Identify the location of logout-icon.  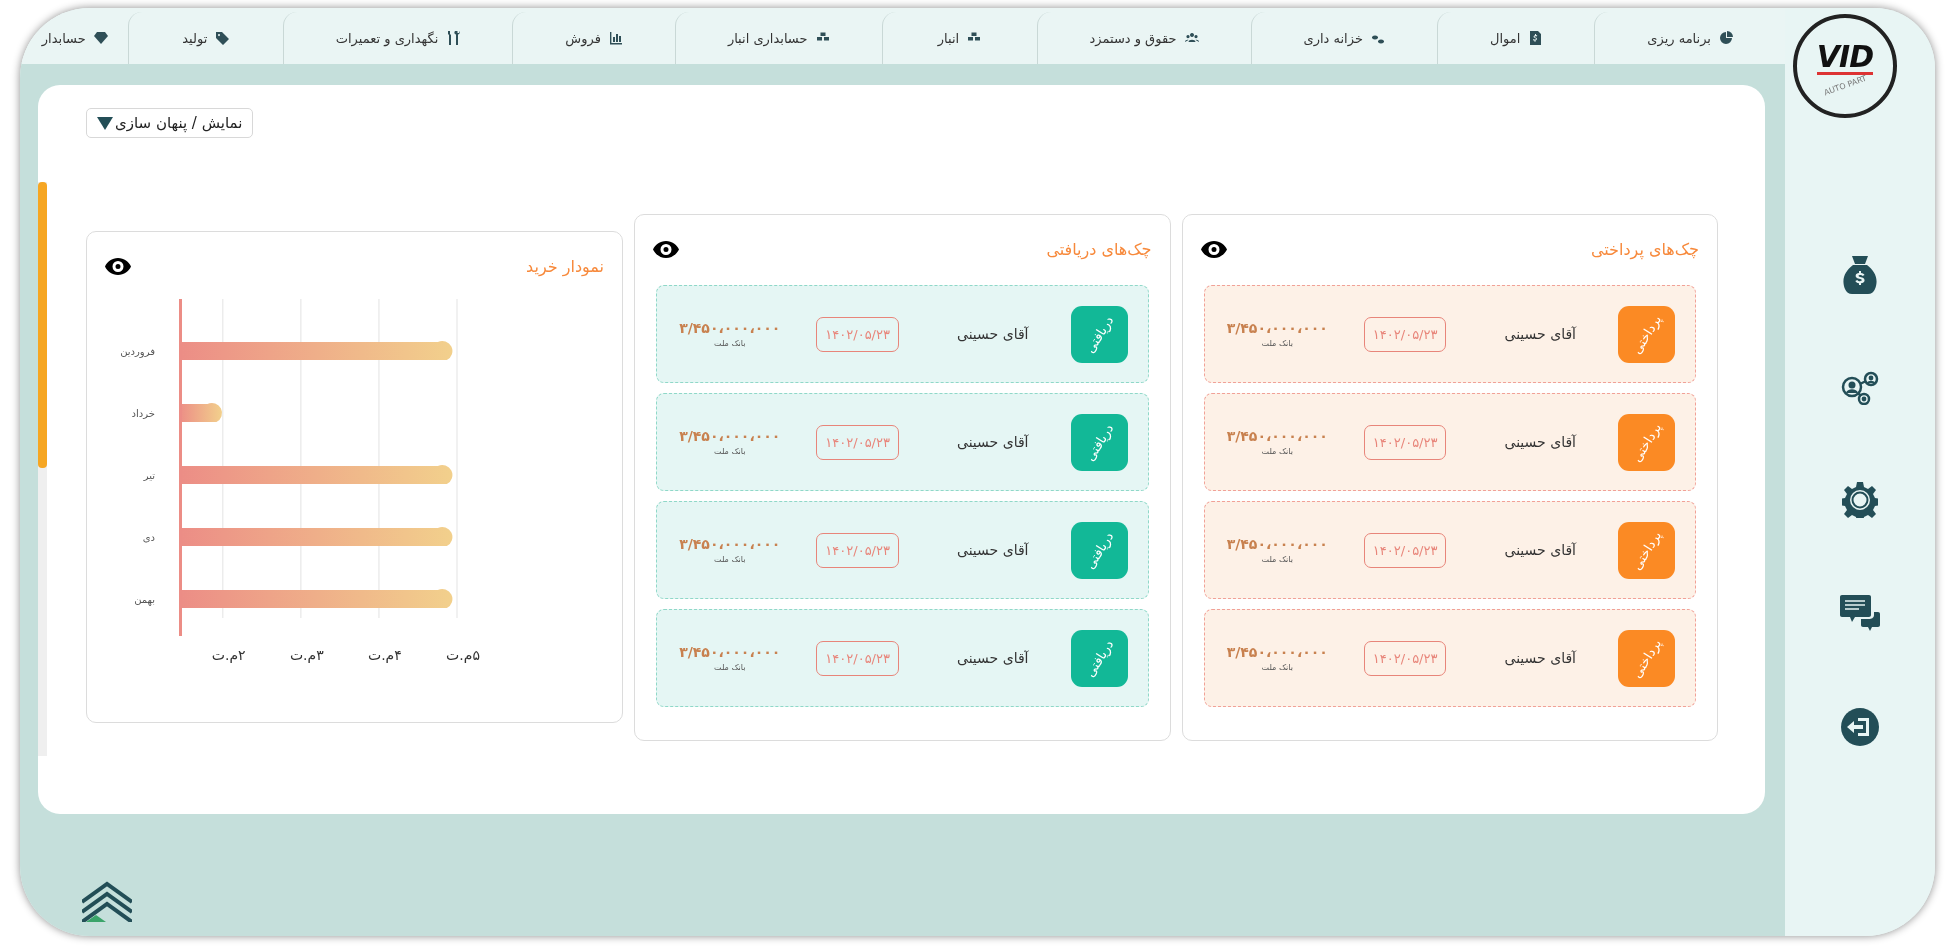
(1860, 727).